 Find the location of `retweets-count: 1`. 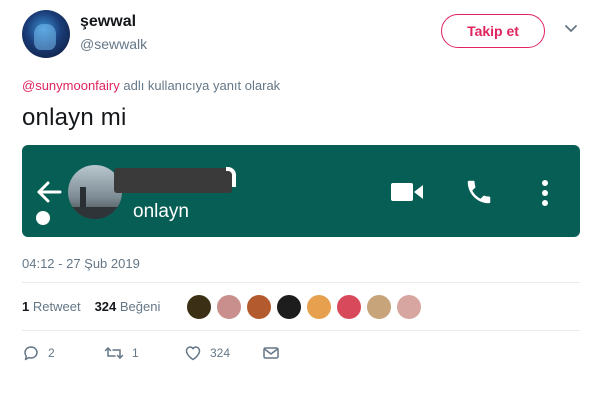

retweets-count: 1 is located at coordinates (26, 306).